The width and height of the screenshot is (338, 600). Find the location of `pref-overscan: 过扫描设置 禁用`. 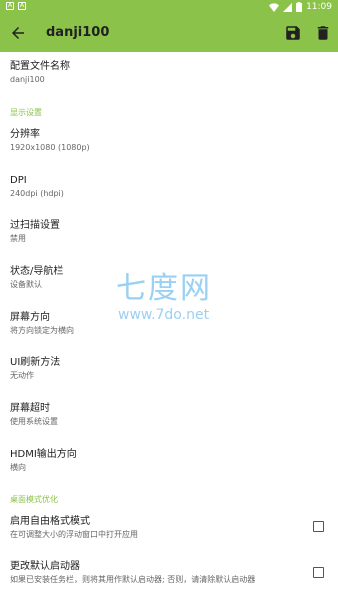

pref-overscan: 过扫描设置 禁用 is located at coordinates (169, 231).